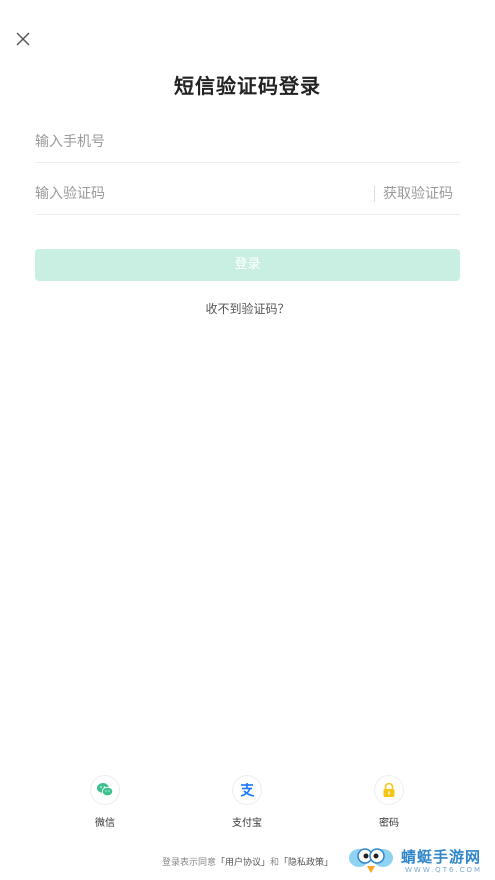 Image resolution: width=495 pixels, height=880 pixels. I want to click on phone-input, so click(185, 142).